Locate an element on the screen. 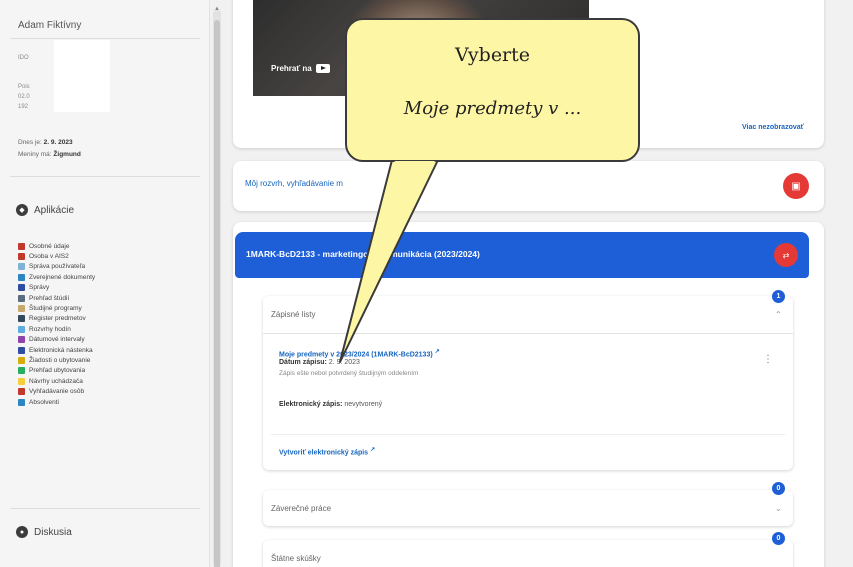  sidebar-app-item: Prehľad štúdií is located at coordinates (56, 298).